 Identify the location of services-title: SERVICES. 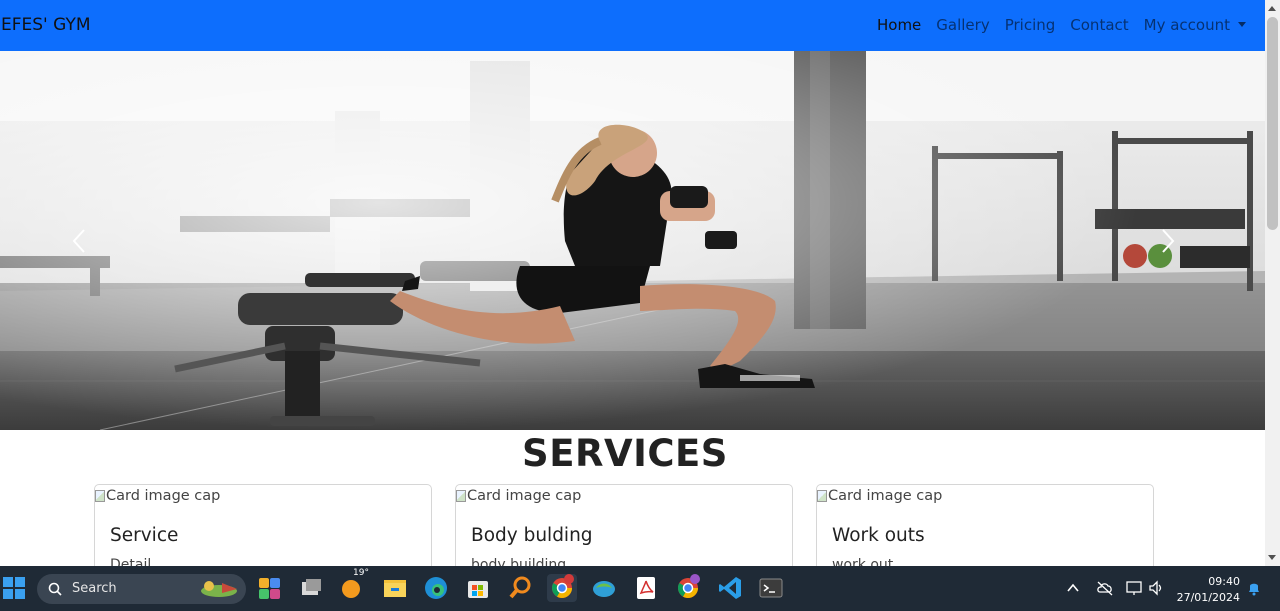
(625, 453).